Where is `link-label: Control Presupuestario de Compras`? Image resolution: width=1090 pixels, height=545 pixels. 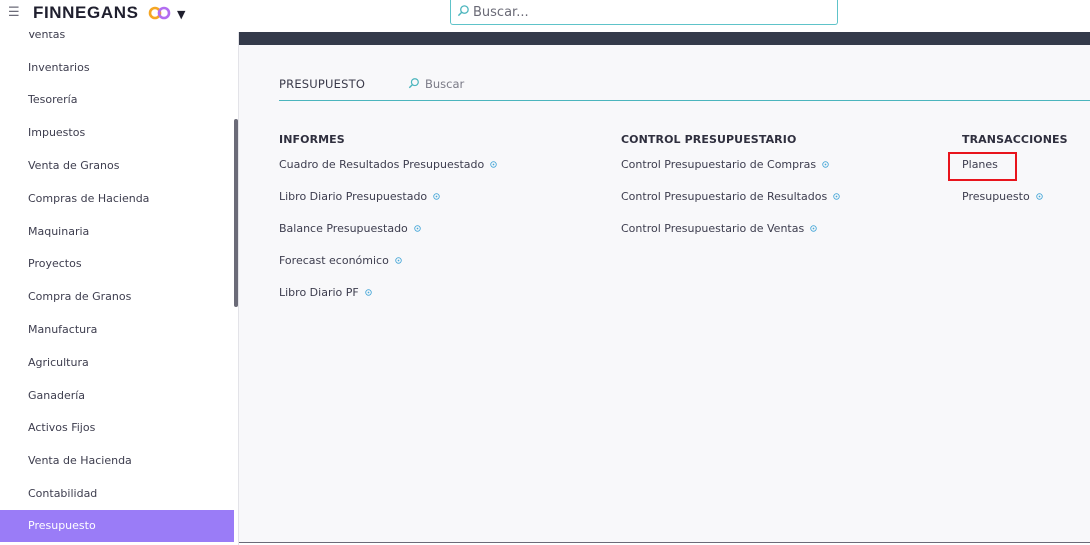 link-label: Control Presupuestario de Compras is located at coordinates (718, 164).